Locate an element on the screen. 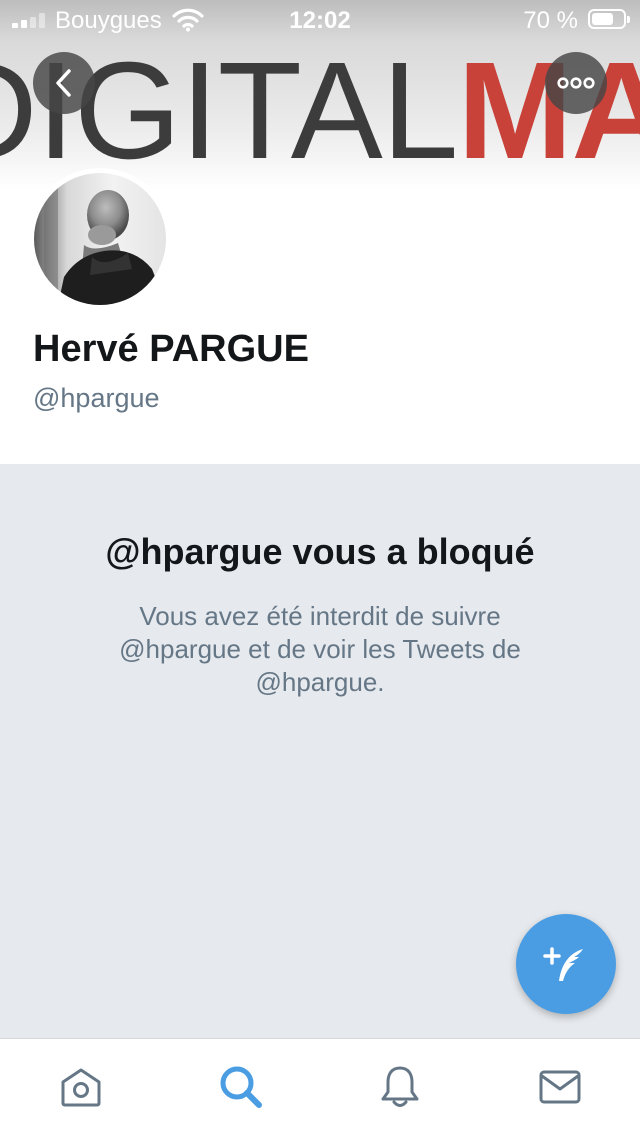  profile-handle: @hpargue is located at coordinates (96, 398).